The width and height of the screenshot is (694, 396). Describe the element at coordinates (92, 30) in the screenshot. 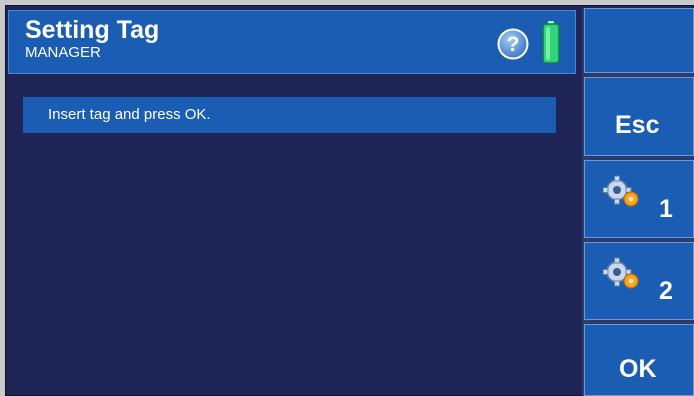

I see `page-title: Setting Tag` at that location.